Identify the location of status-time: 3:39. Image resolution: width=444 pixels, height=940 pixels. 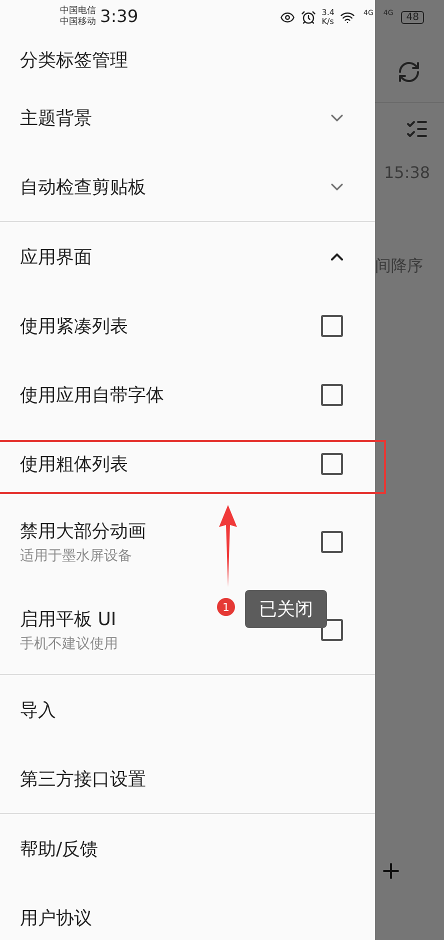
(119, 17).